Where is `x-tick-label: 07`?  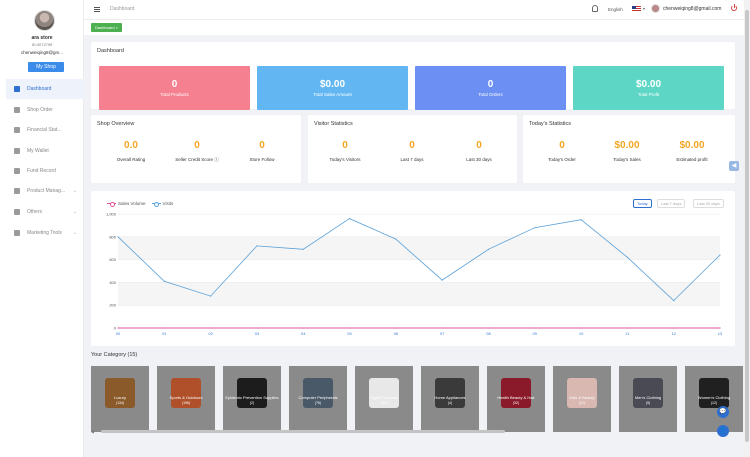 x-tick-label: 07 is located at coordinates (442, 333).